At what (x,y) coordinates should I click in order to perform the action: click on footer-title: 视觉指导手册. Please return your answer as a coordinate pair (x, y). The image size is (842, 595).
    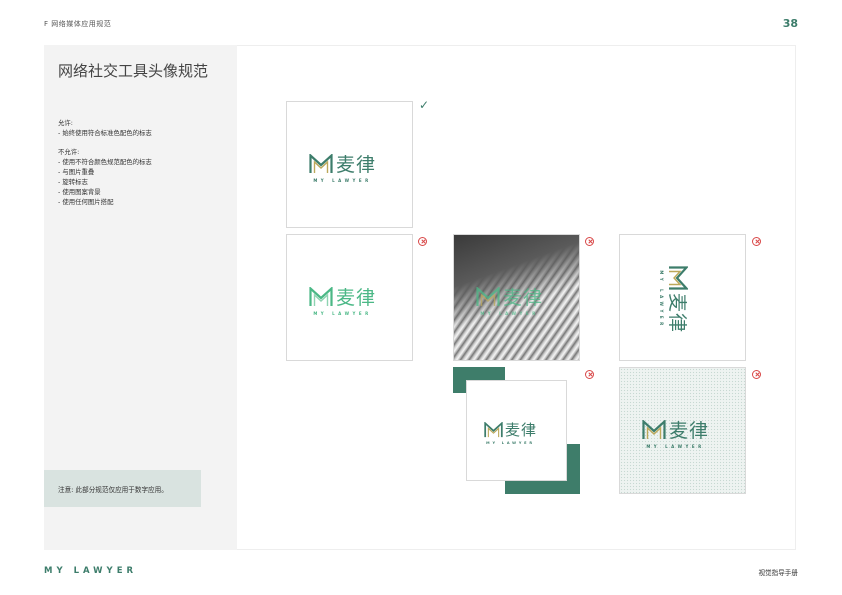
    Looking at the image, I should click on (778, 573).